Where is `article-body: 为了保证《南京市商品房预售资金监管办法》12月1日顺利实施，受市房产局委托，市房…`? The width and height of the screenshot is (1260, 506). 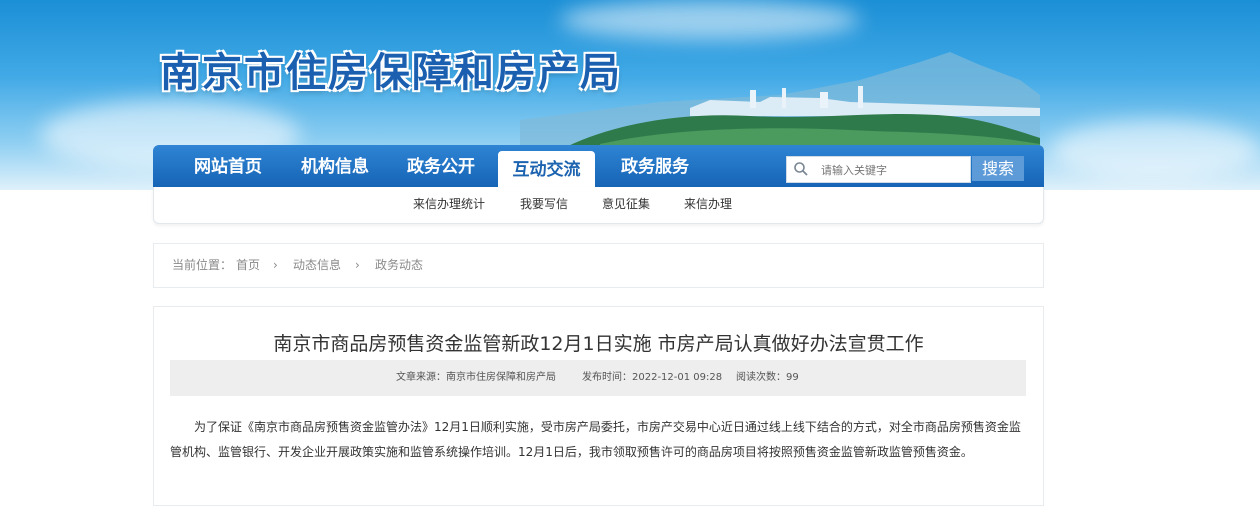
article-body: 为了保证《南京市商品房预售资金监管办法》12月1日顺利实施，受市房产局委托，市房… is located at coordinates (595, 439).